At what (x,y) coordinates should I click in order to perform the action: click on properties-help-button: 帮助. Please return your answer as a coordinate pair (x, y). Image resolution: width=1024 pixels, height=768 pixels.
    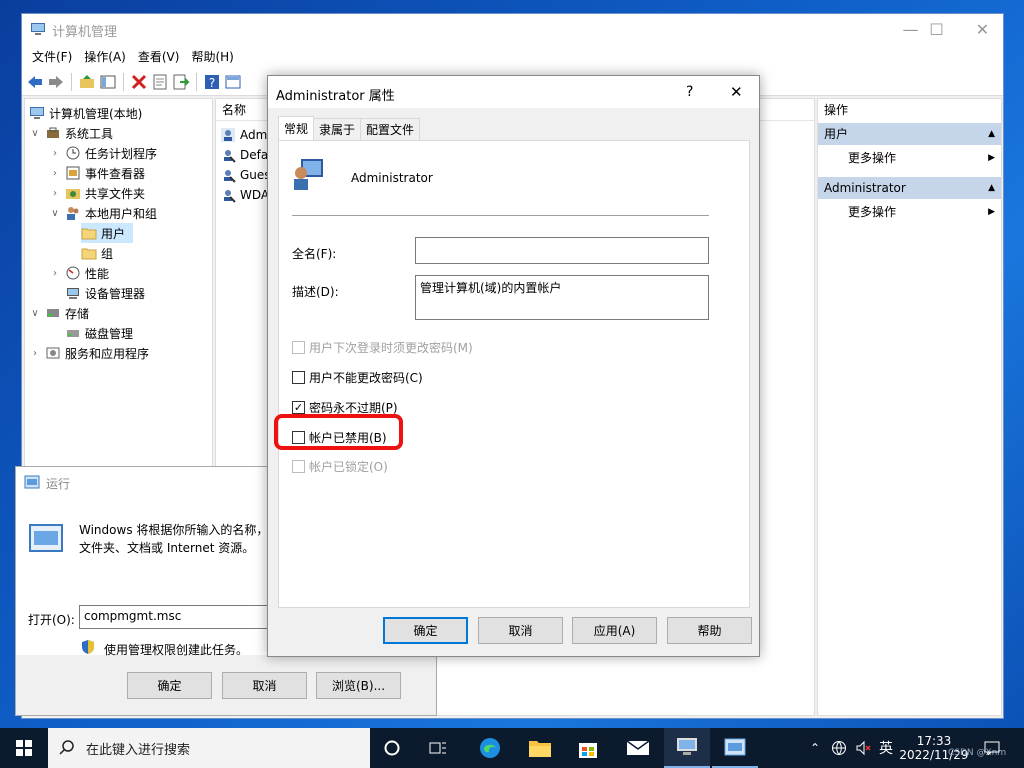
    Looking at the image, I should click on (709, 630).